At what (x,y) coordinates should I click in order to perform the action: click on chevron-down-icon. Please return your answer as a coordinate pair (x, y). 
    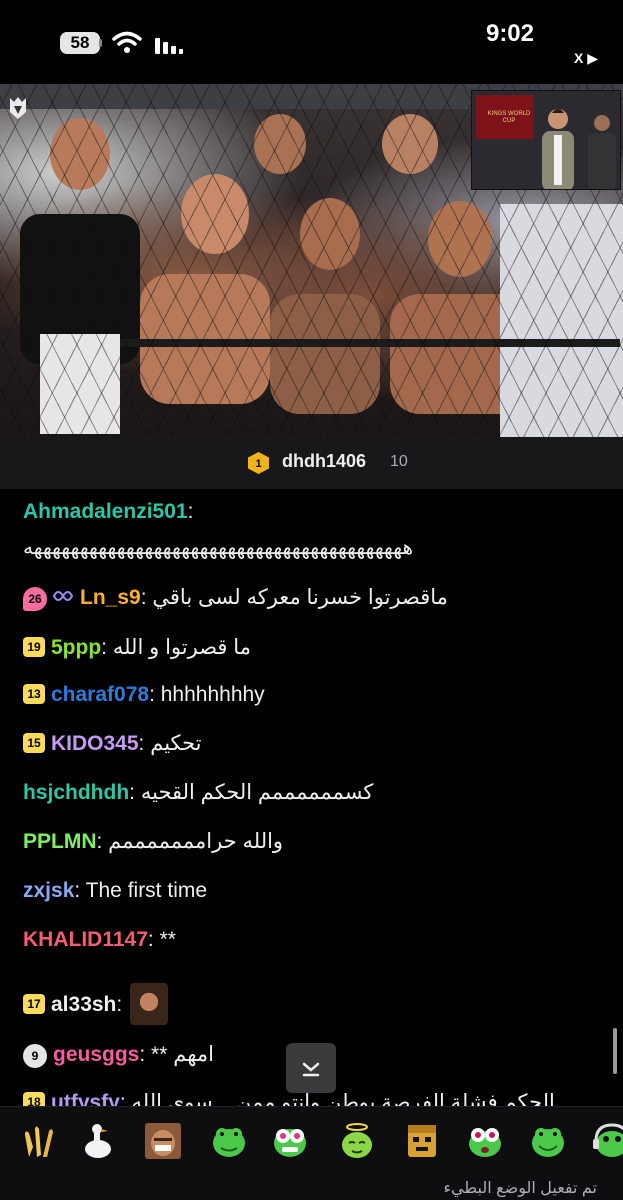
    Looking at the image, I should click on (311, 1069).